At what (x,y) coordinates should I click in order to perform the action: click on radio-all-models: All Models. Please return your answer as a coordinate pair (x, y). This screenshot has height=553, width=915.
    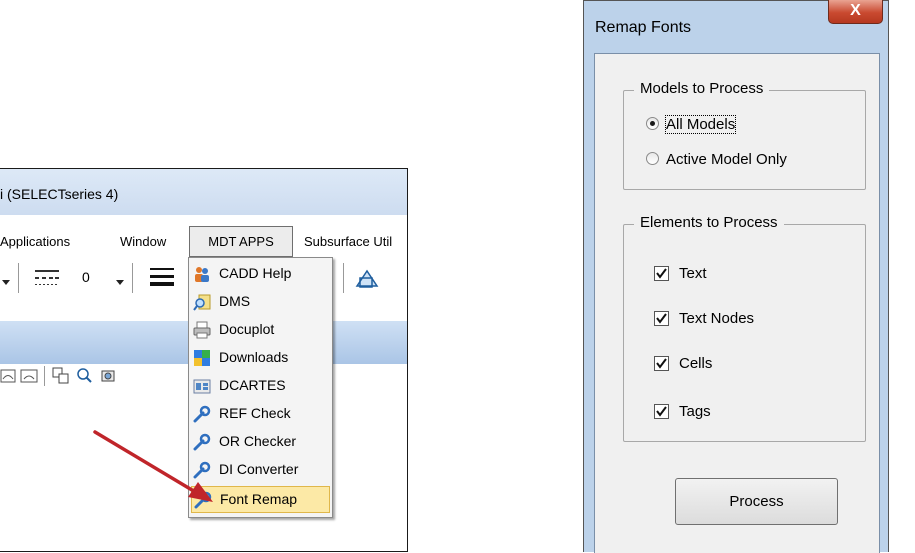
    Looking at the image, I should click on (726, 124).